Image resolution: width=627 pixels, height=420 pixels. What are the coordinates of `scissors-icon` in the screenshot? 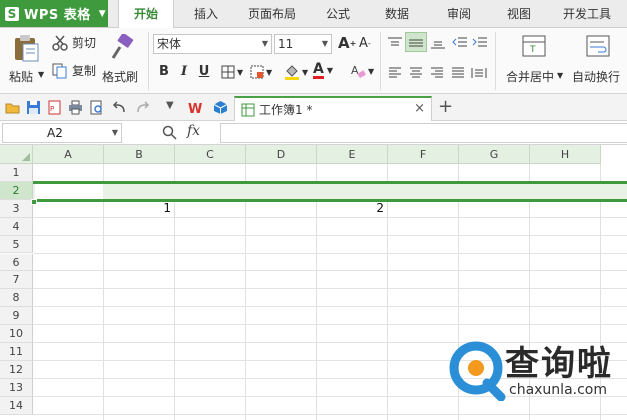 It's located at (60, 43).